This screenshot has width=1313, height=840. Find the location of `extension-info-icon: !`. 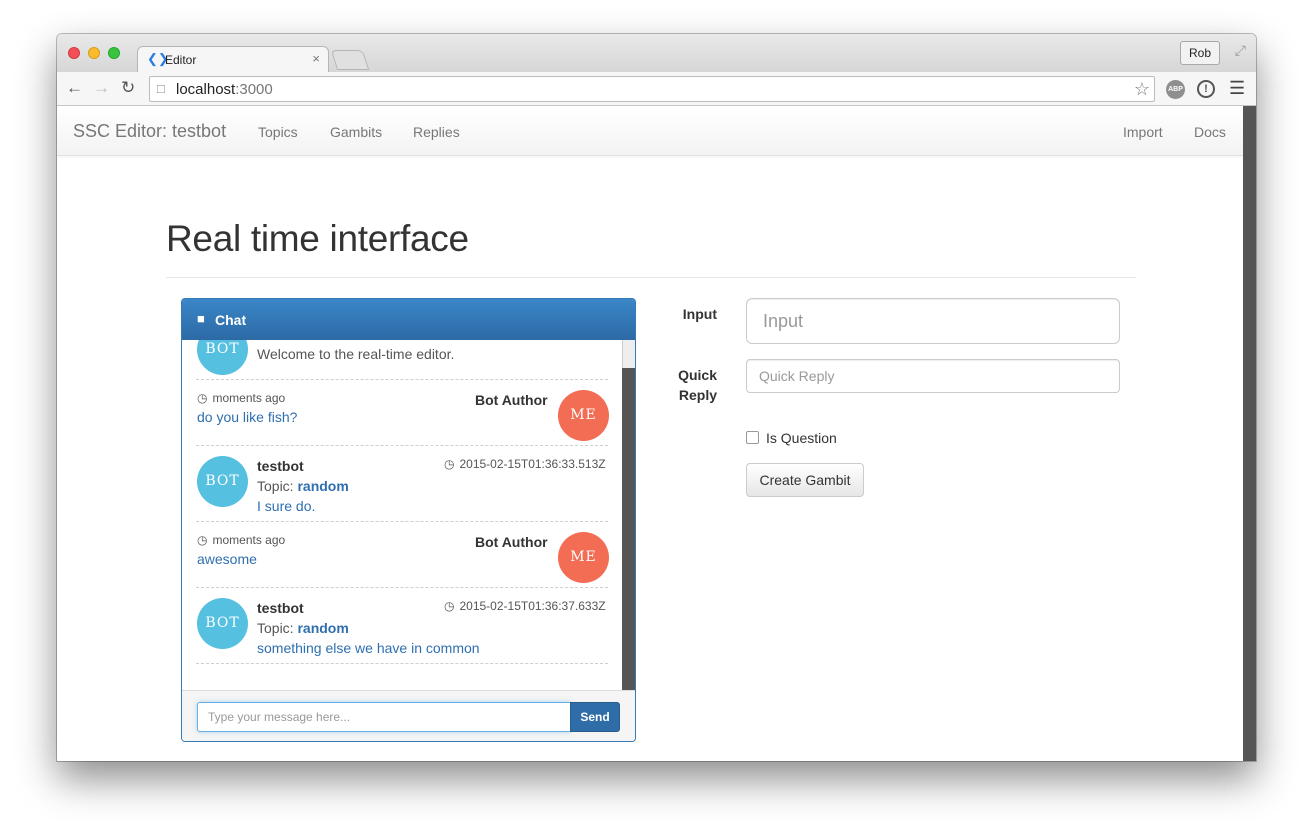

extension-info-icon: ! is located at coordinates (1206, 89).